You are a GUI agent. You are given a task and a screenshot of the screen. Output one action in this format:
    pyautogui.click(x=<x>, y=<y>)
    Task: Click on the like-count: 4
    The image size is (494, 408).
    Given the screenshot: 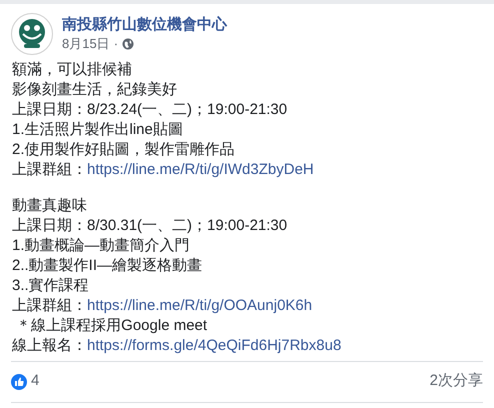 What is the action you would take?
    pyautogui.click(x=35, y=381)
    